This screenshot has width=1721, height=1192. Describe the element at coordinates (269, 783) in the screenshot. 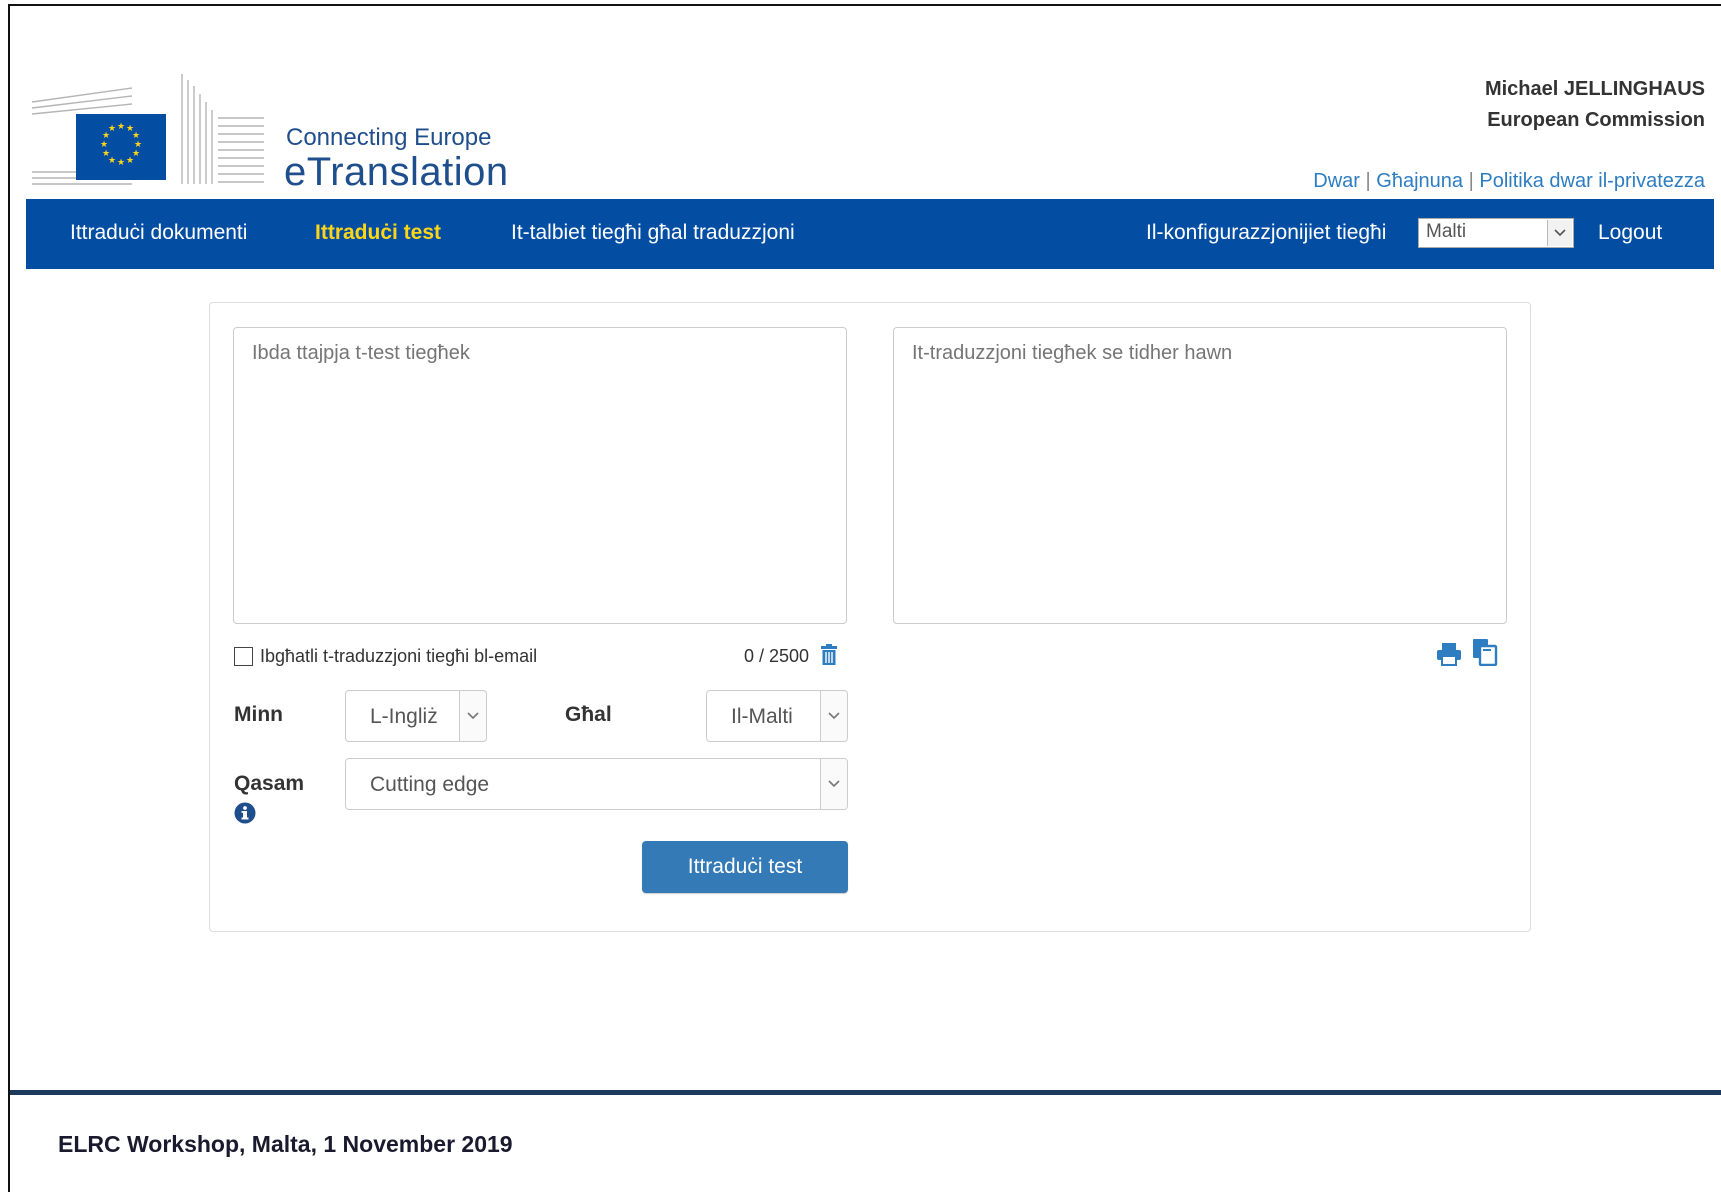

I see `domain-label: Qasam` at that location.